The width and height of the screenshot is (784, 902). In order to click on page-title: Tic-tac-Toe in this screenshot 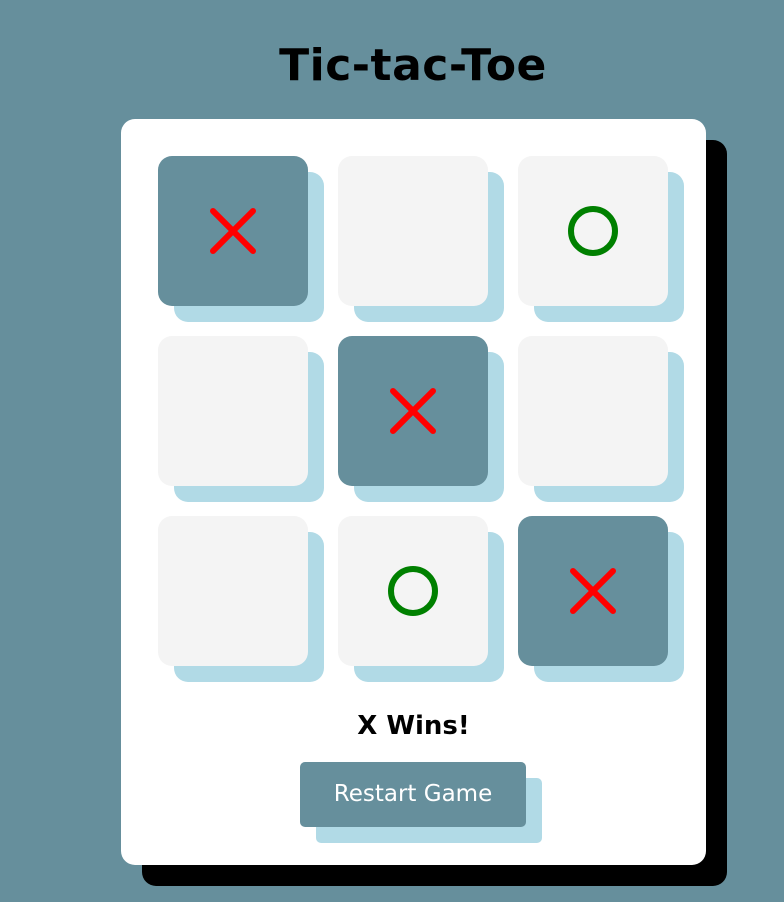, I will do `click(413, 65)`.